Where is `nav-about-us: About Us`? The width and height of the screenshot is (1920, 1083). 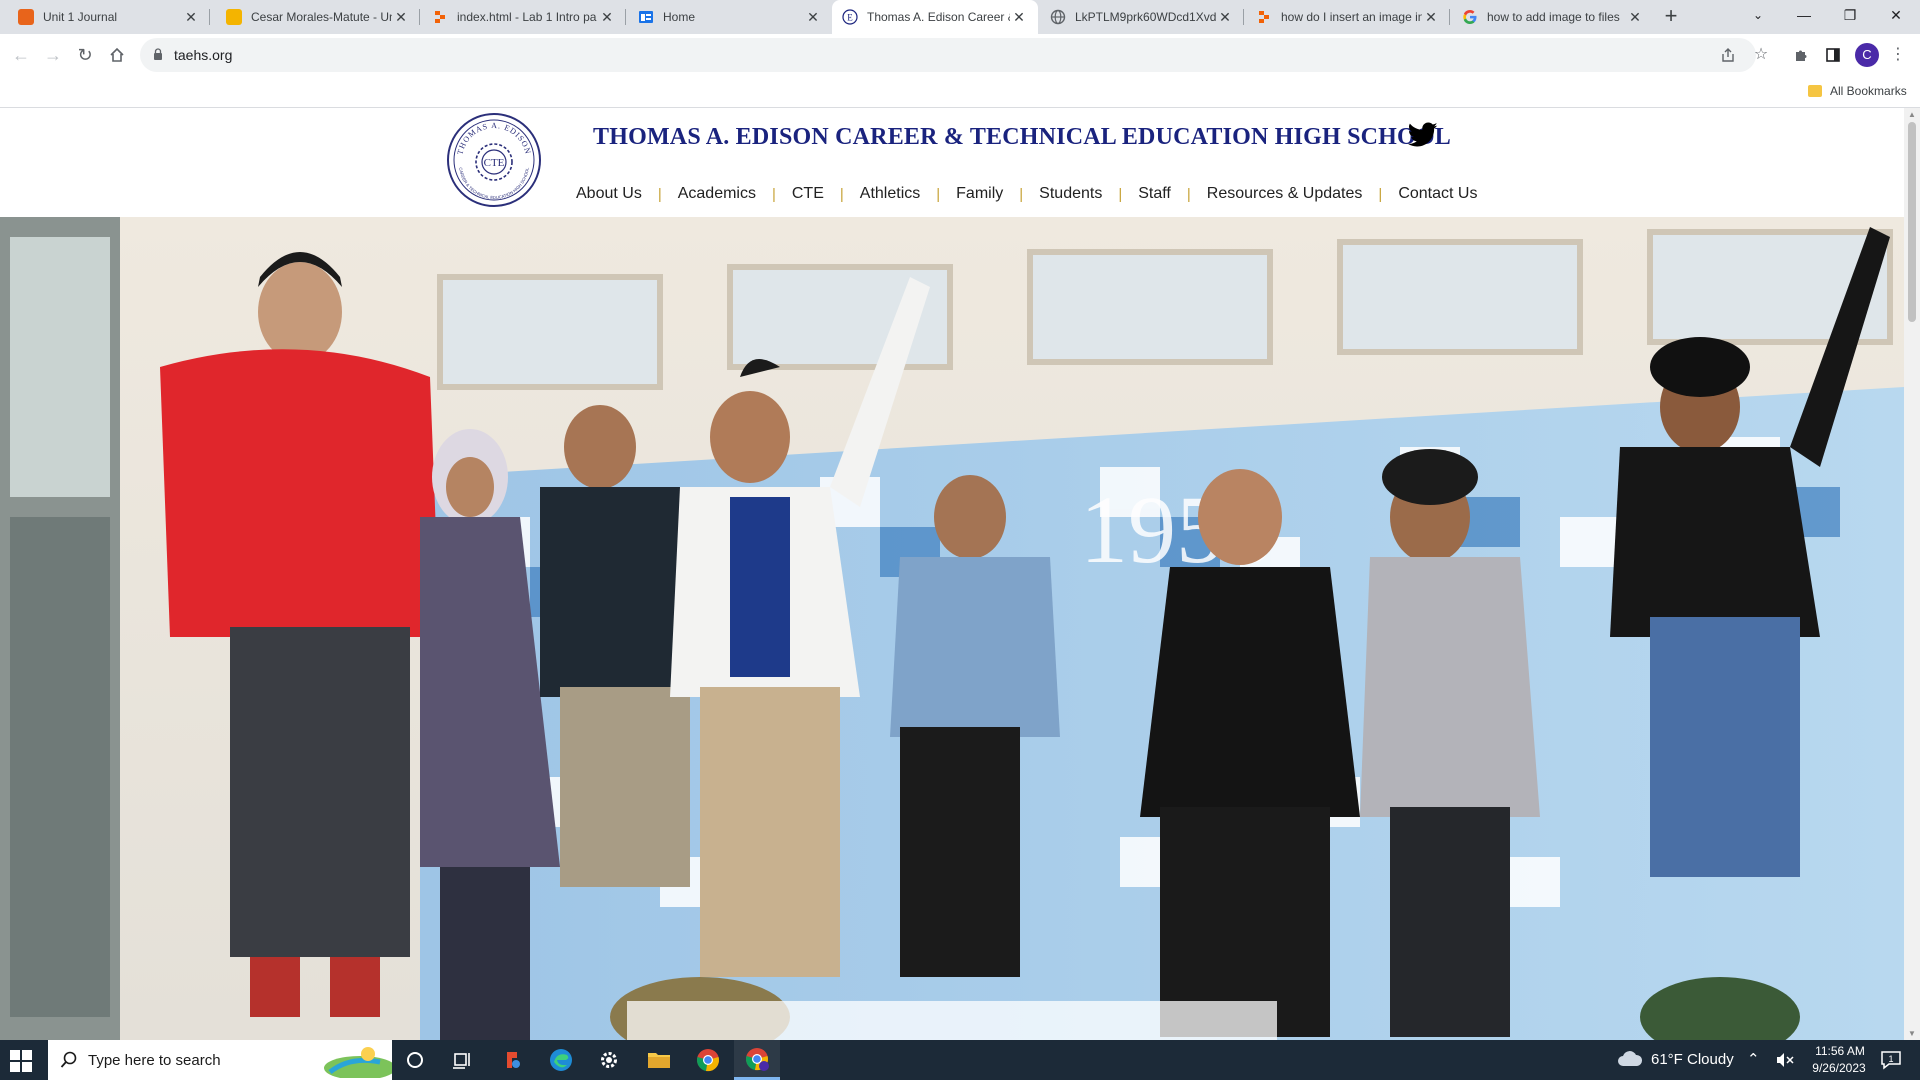
nav-about-us: About Us is located at coordinates (609, 194).